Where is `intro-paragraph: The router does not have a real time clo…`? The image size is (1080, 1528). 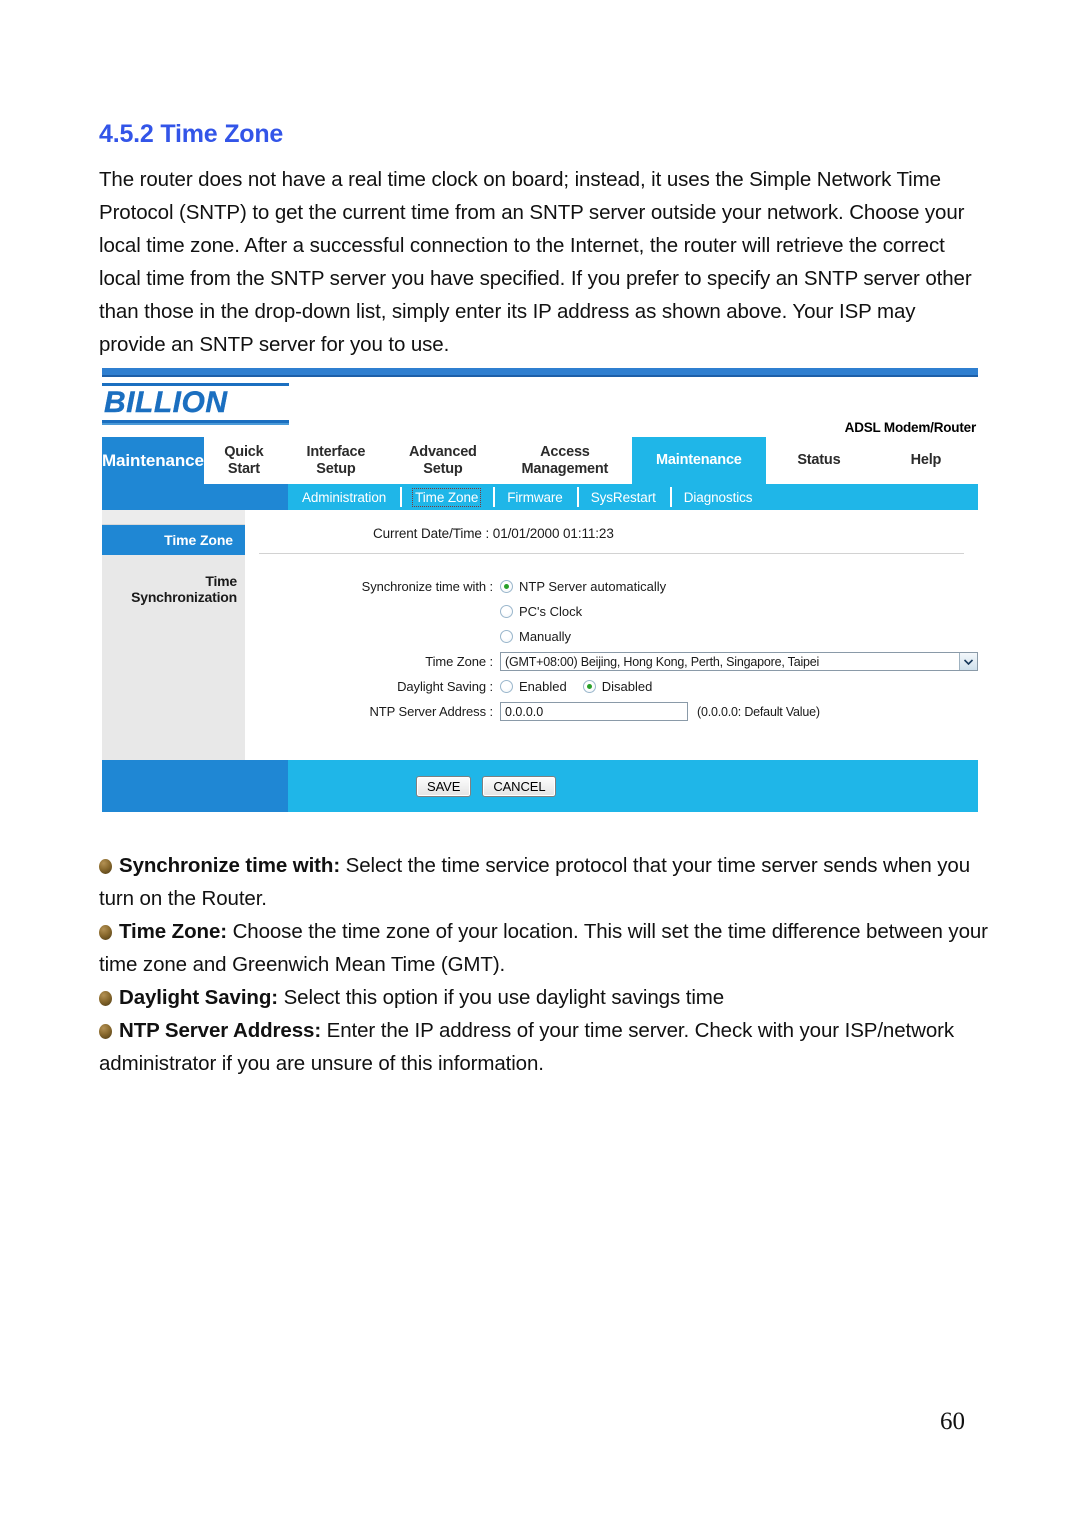 intro-paragraph: The router does not have a real time clo… is located at coordinates (535, 262).